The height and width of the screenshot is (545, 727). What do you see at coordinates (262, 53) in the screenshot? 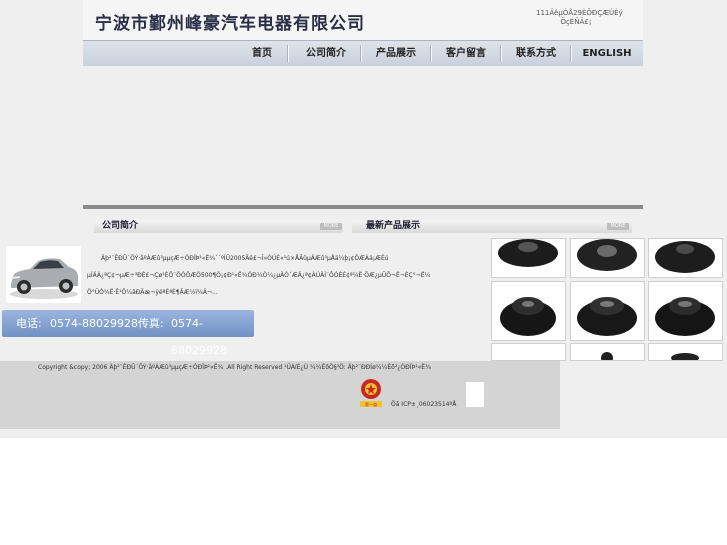
I see `nav-item-home: 首页` at bounding box center [262, 53].